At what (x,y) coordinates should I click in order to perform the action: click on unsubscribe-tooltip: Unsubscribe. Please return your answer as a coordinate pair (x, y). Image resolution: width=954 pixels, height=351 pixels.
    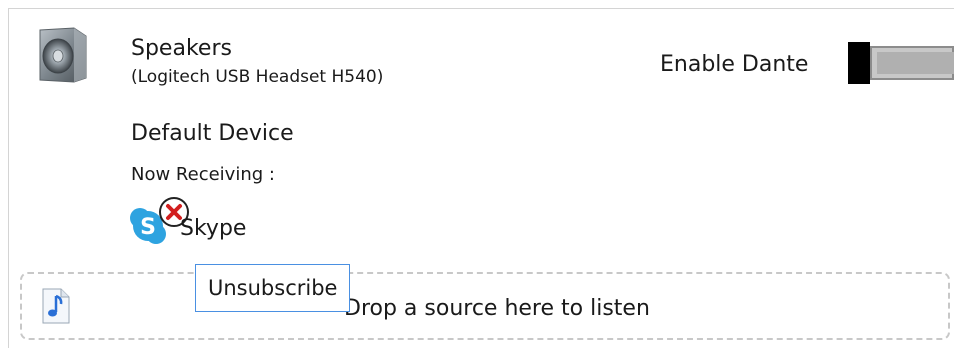
    Looking at the image, I should click on (273, 288).